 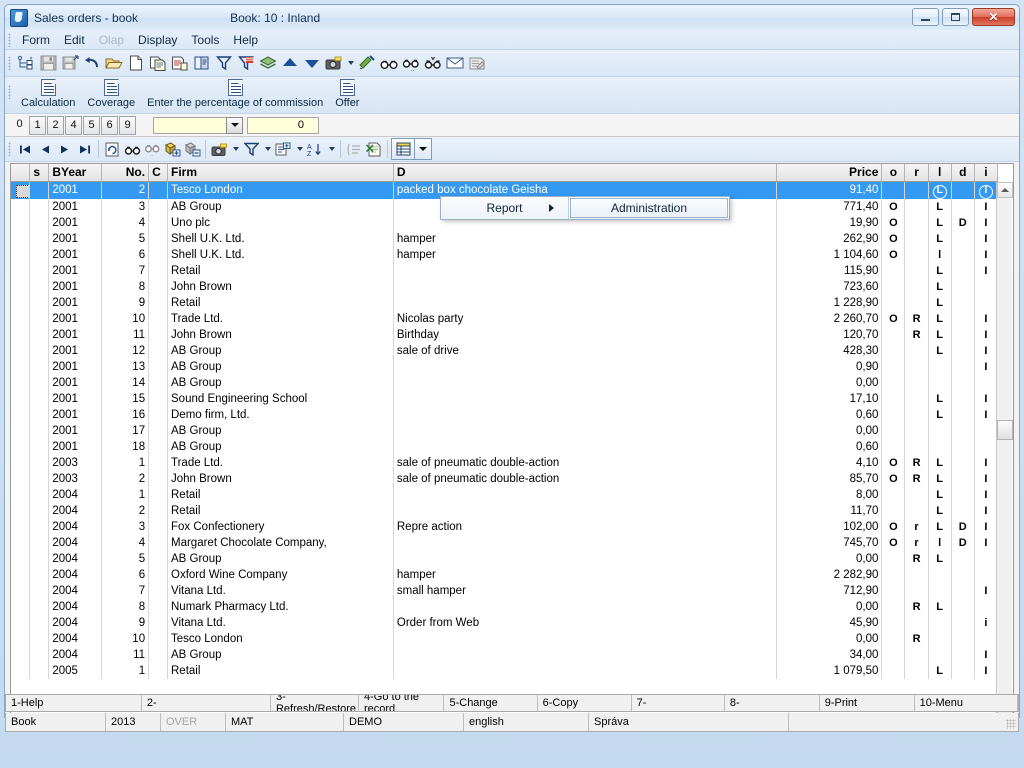 I want to click on structure-icon, so click(x=26, y=63).